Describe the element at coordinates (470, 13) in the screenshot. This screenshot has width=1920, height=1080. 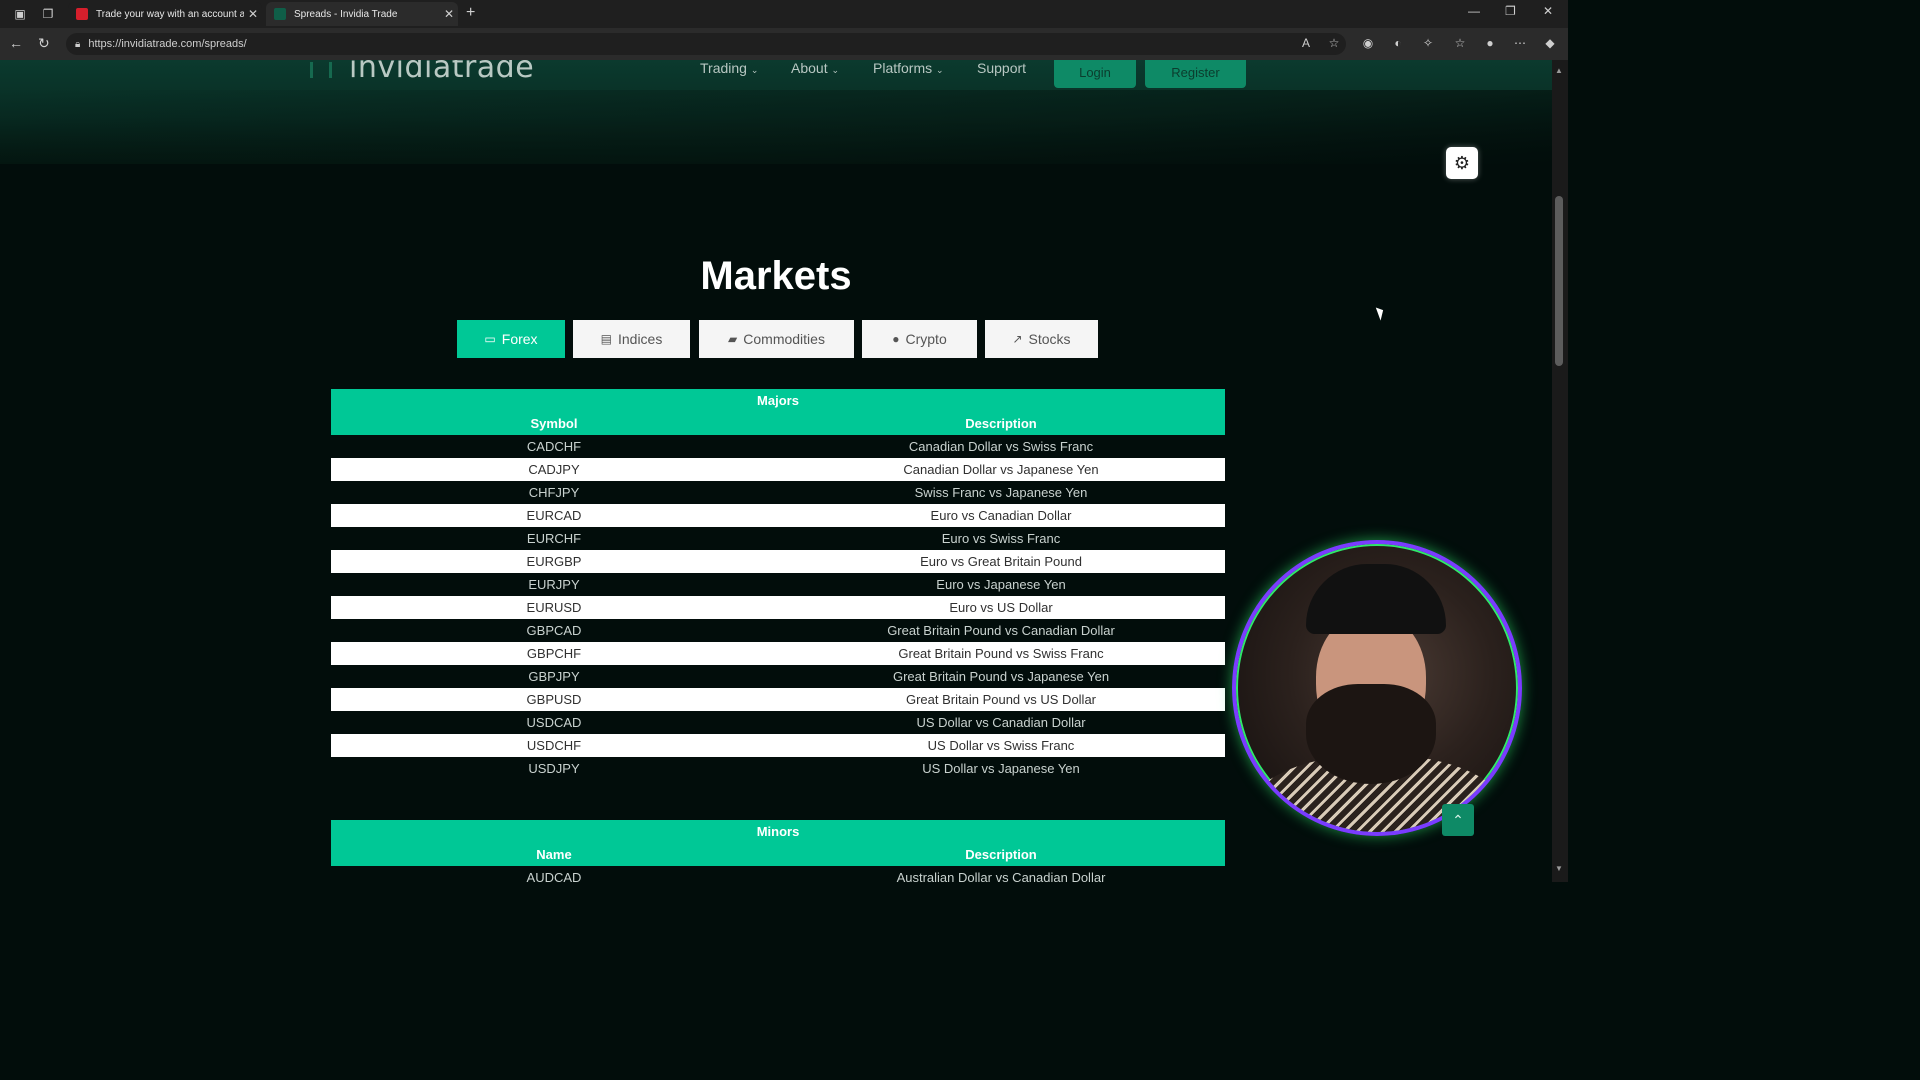
I see `new-tab-icon: +` at that location.